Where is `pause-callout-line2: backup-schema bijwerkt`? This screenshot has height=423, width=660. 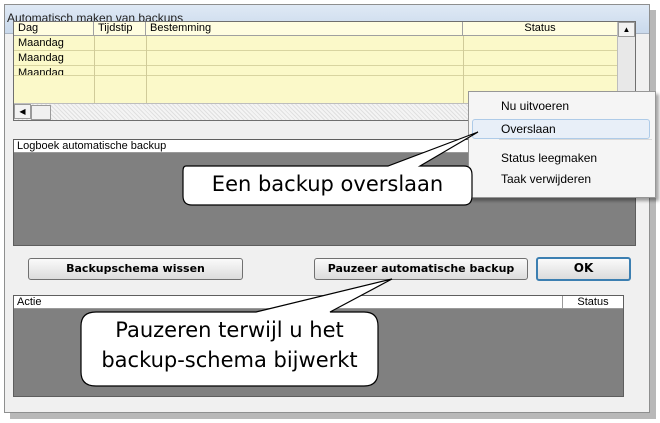
pause-callout-line2: backup-schema bijwerkt is located at coordinates (229, 360).